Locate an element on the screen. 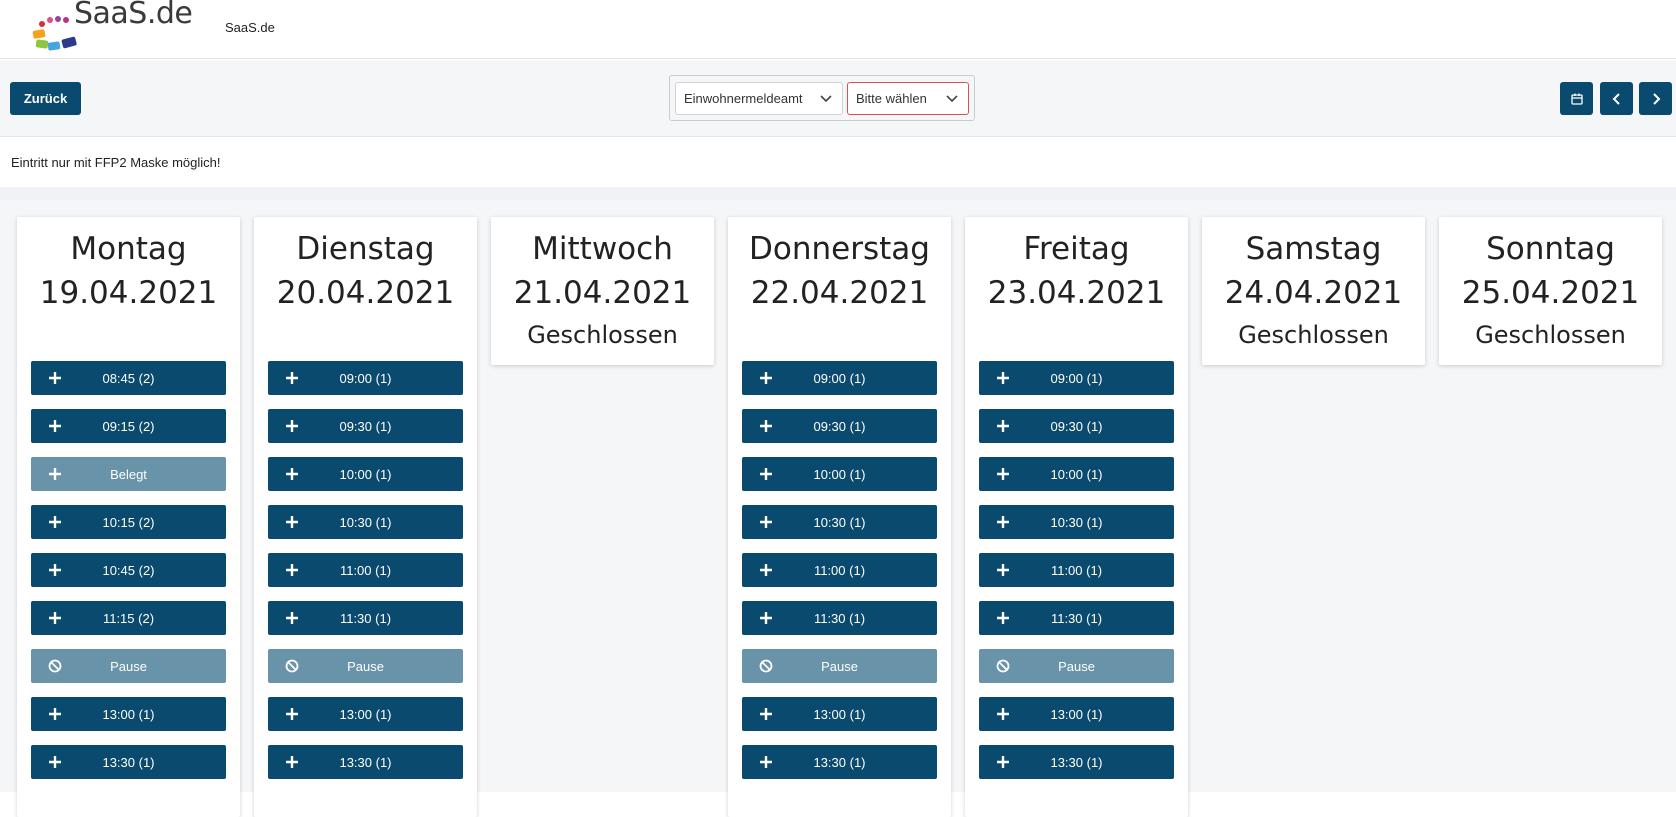 This screenshot has width=1676, height=817. day-header: Sonntag 25.04.2021 is located at coordinates (1550, 266).